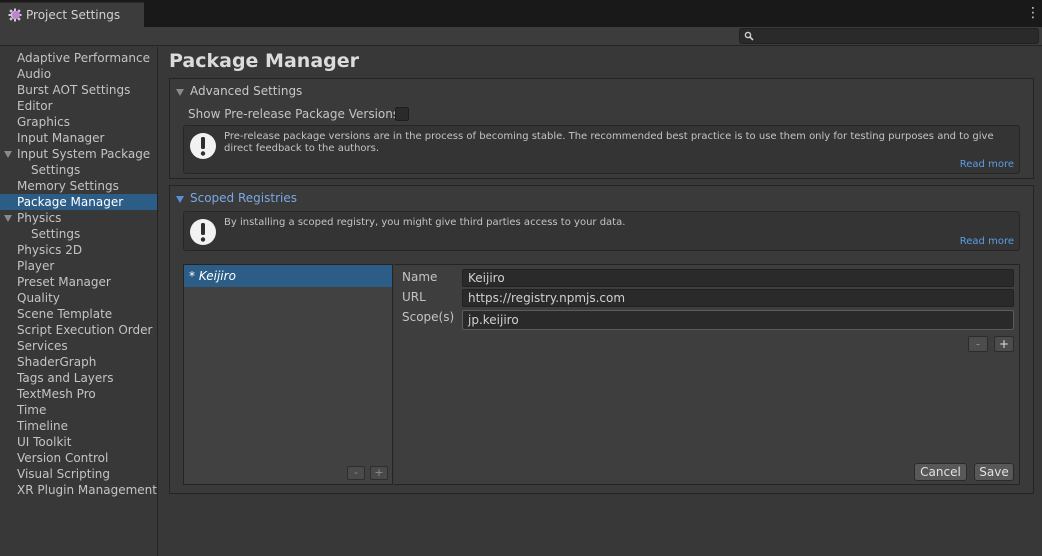 This screenshot has width=1042, height=556. What do you see at coordinates (78, 266) in the screenshot?
I see `sidebar-item-player: Player` at bounding box center [78, 266].